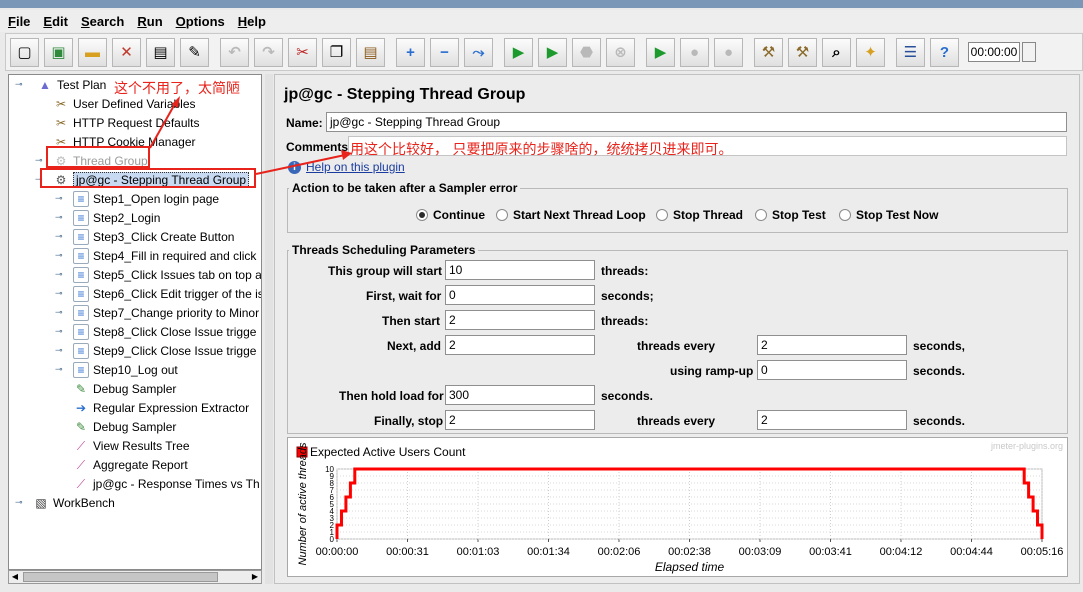 This screenshot has height=592, width=1083. I want to click on threads-unit-label-2: threads:, so click(625, 321).